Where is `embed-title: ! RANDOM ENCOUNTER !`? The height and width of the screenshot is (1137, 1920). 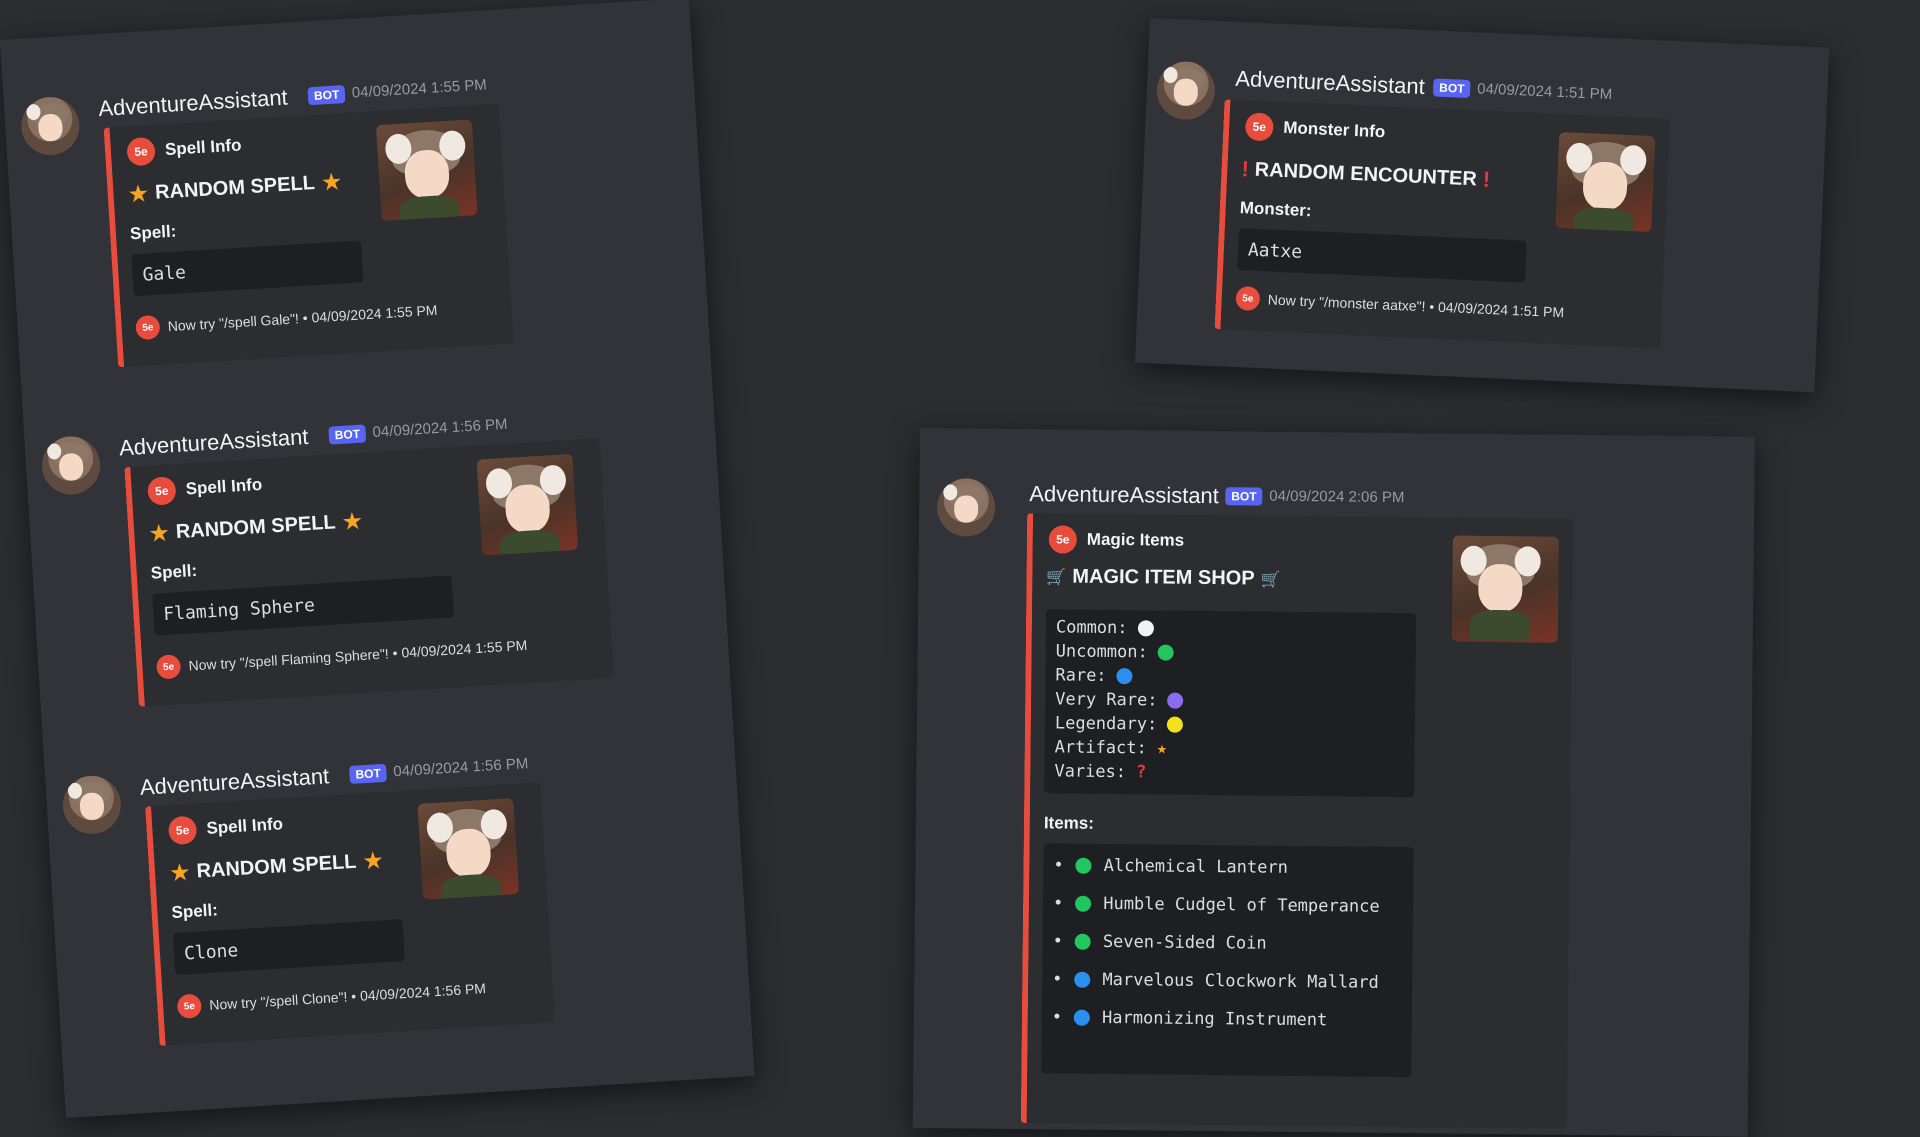
embed-title: ! RANDOM ENCOUNTER ! is located at coordinates (1366, 174).